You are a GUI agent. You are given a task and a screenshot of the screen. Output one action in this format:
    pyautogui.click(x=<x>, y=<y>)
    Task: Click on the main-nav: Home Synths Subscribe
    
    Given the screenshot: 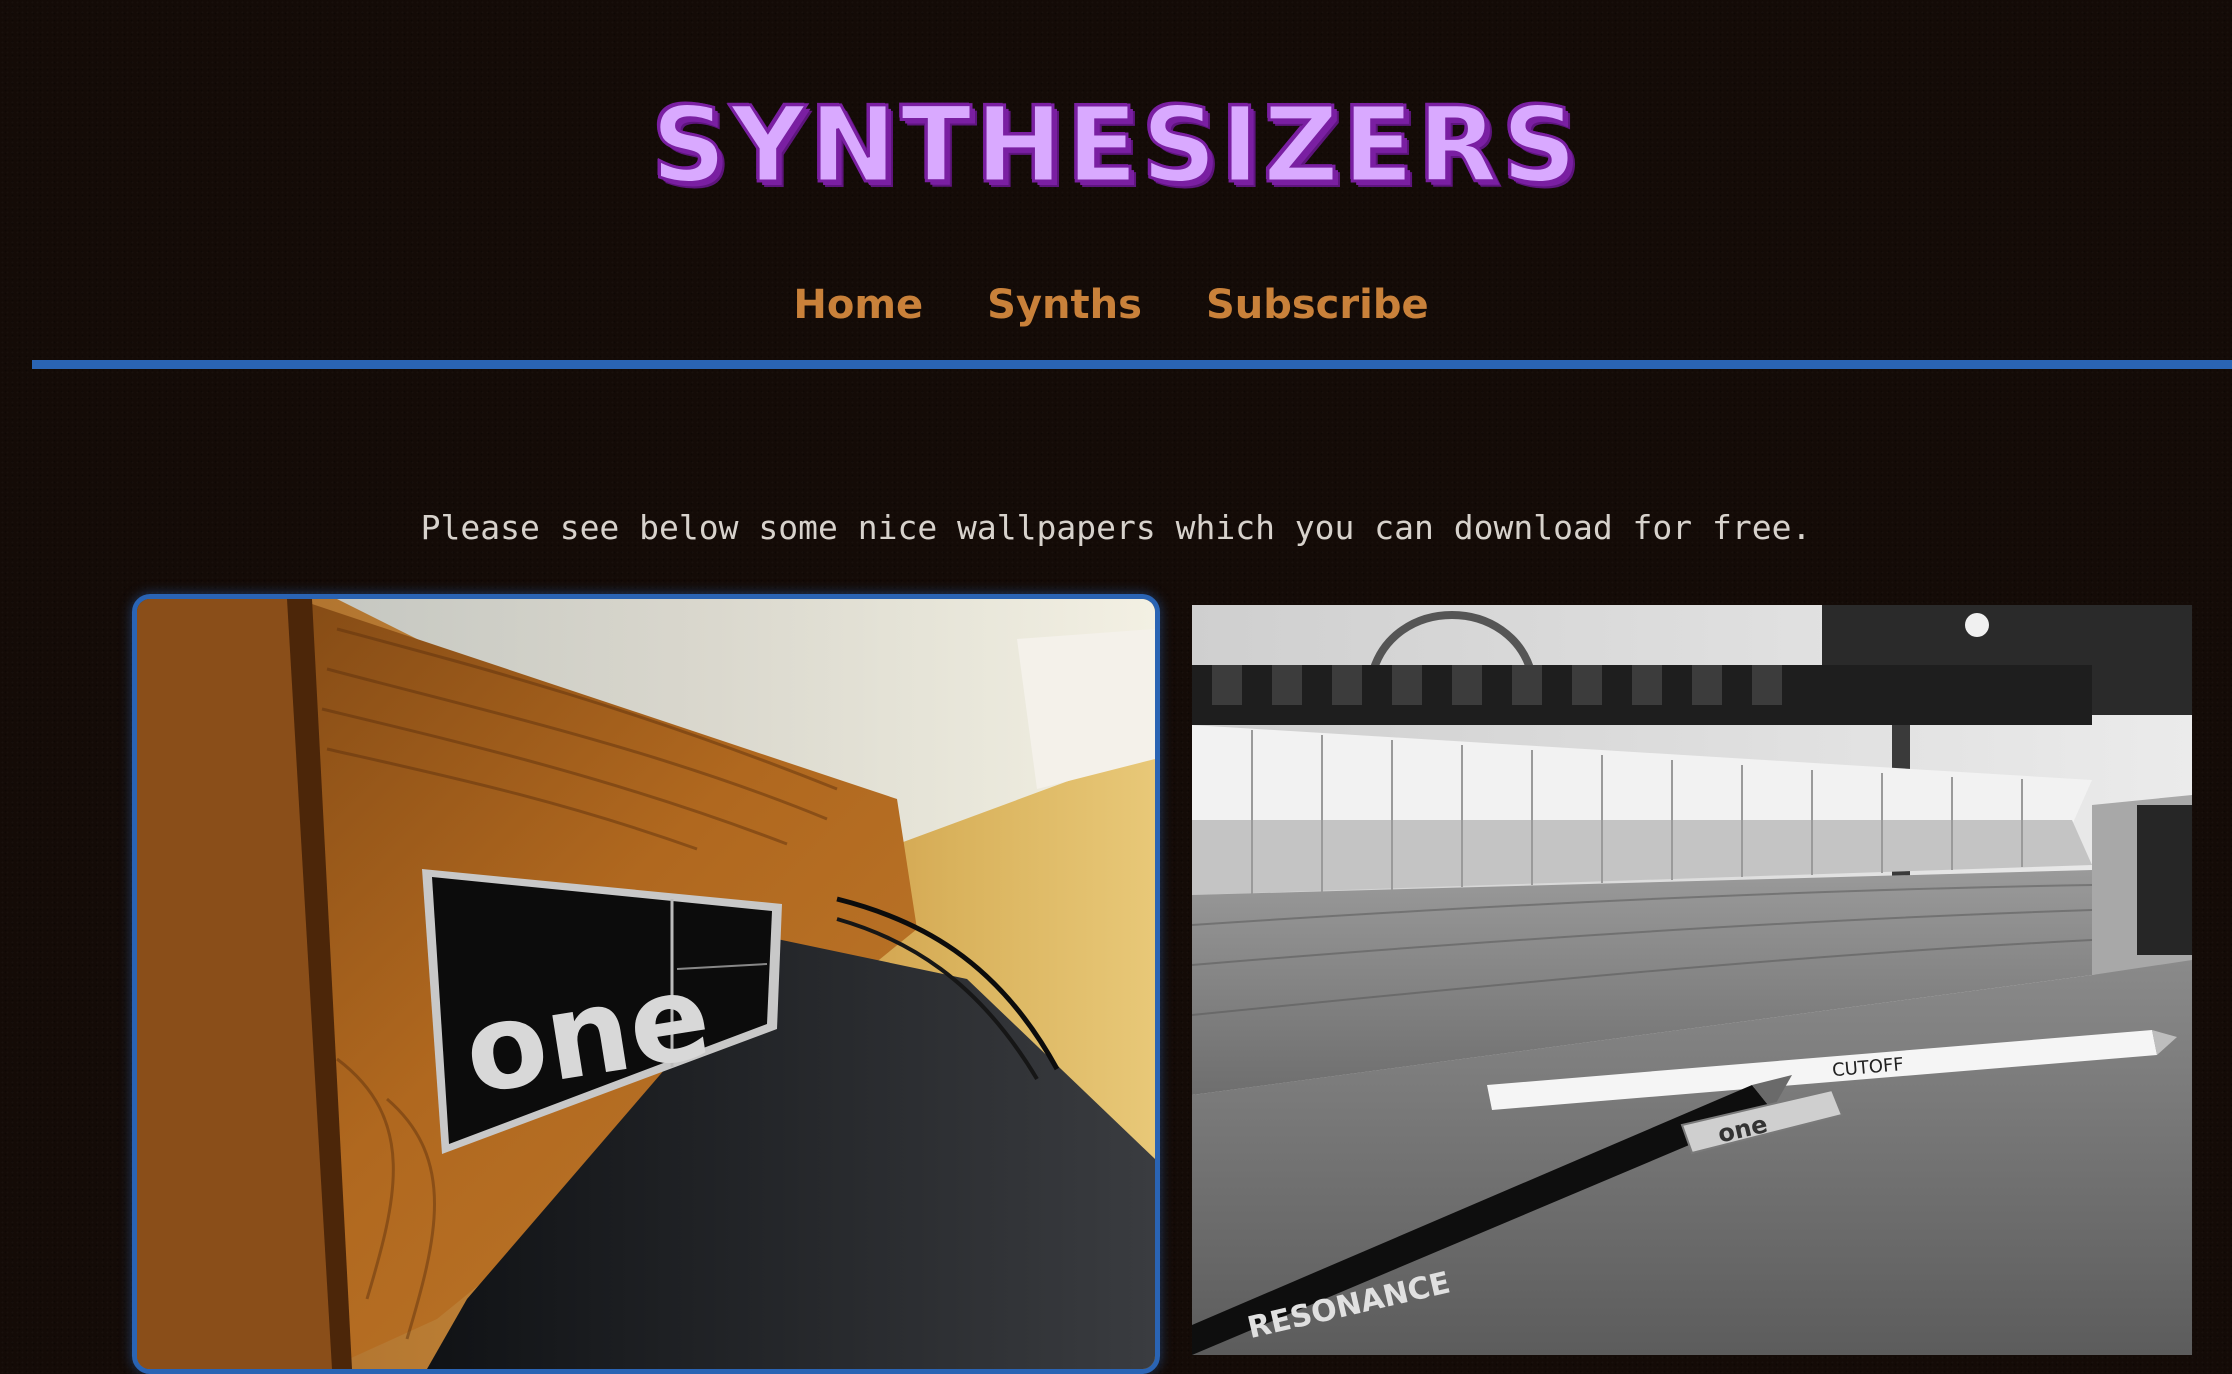 What is the action you would take?
    pyautogui.click(x=1116, y=305)
    